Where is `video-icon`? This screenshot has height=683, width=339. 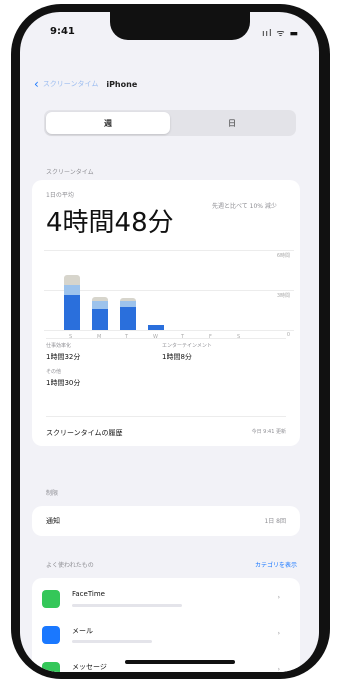
video-icon is located at coordinates (51, 599).